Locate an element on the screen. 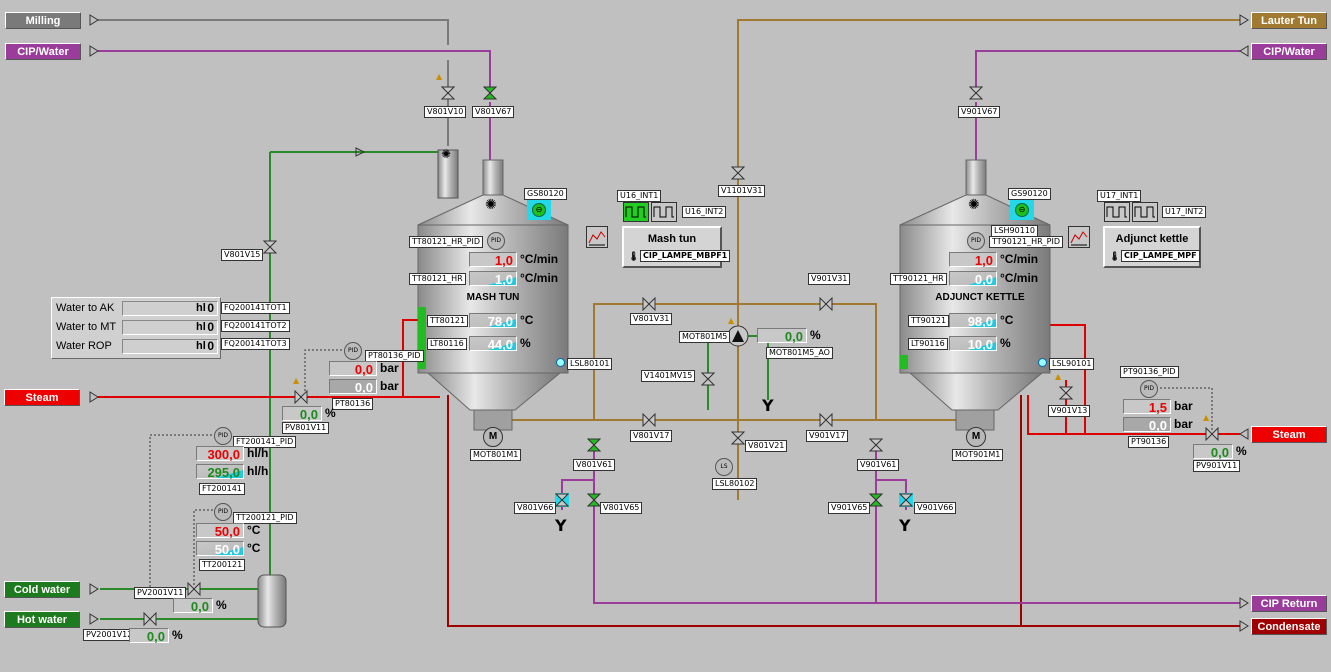 This screenshot has width=1331, height=672. valve-pv801v11 is located at coordinates (301, 397).